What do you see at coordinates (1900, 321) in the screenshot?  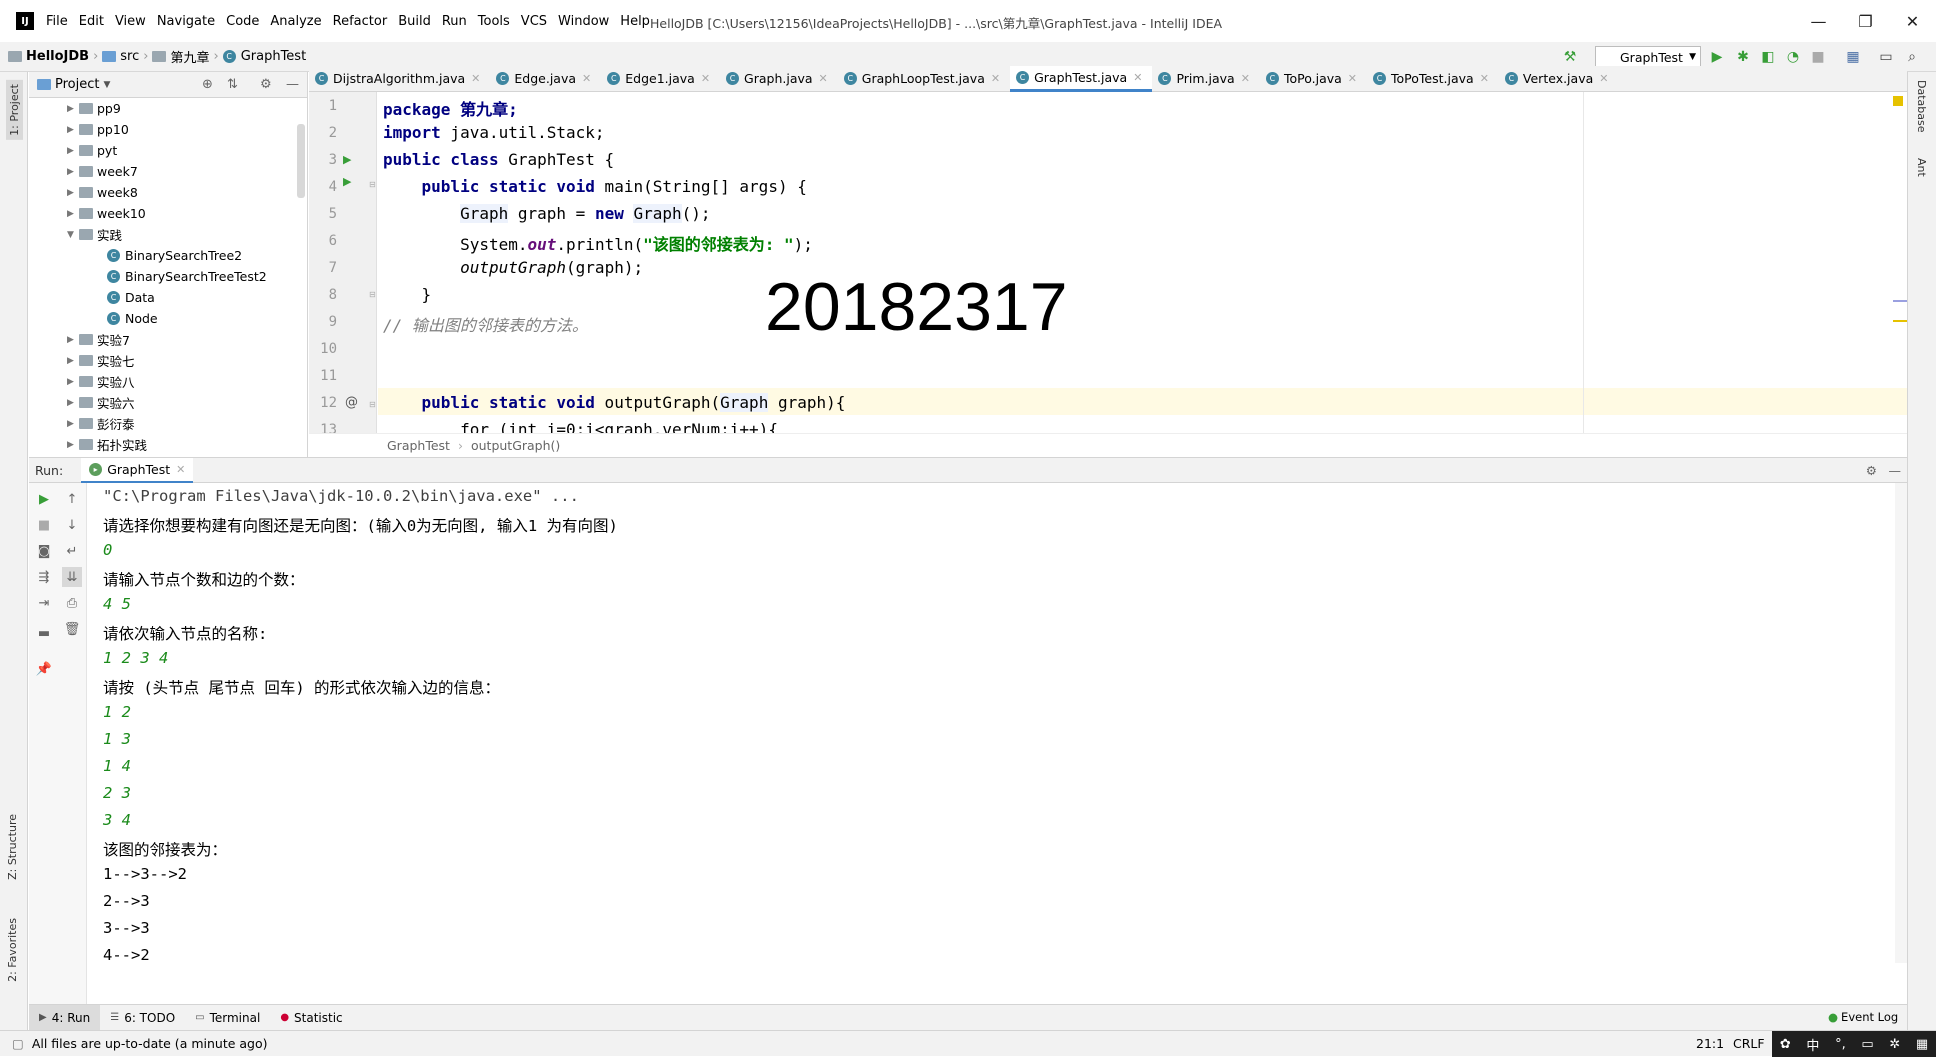 I see `warning-stripe-mark` at bounding box center [1900, 321].